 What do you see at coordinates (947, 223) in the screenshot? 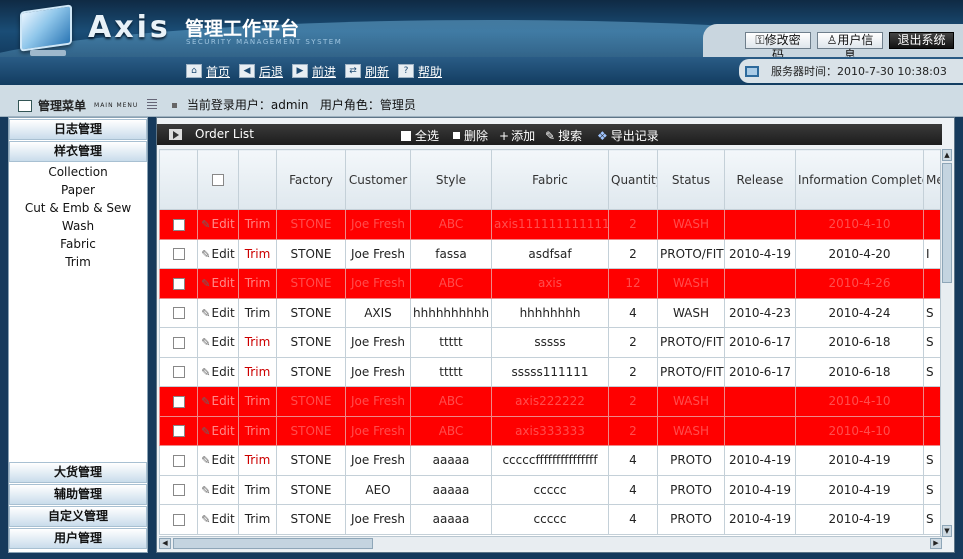
I see `vertical-scroll-thumb` at bounding box center [947, 223].